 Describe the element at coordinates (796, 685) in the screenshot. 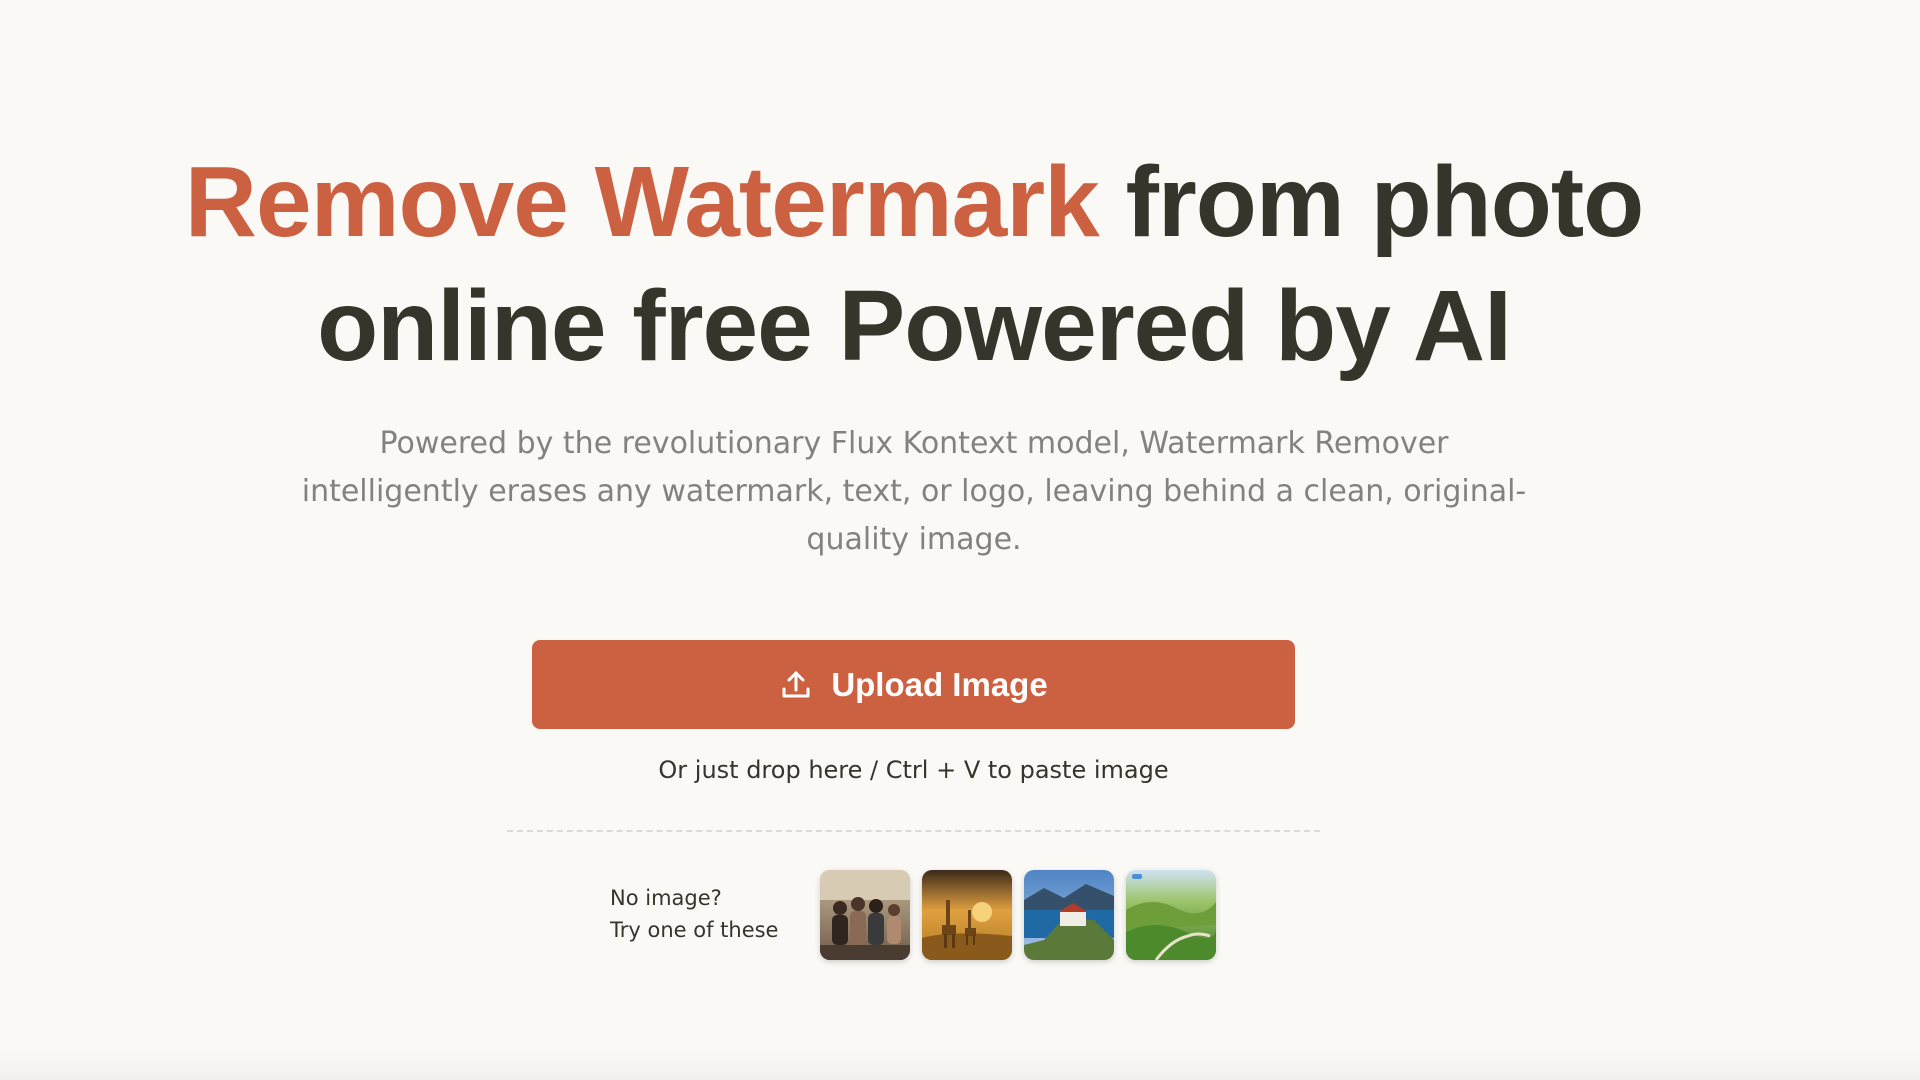

I see `upload-icon` at that location.